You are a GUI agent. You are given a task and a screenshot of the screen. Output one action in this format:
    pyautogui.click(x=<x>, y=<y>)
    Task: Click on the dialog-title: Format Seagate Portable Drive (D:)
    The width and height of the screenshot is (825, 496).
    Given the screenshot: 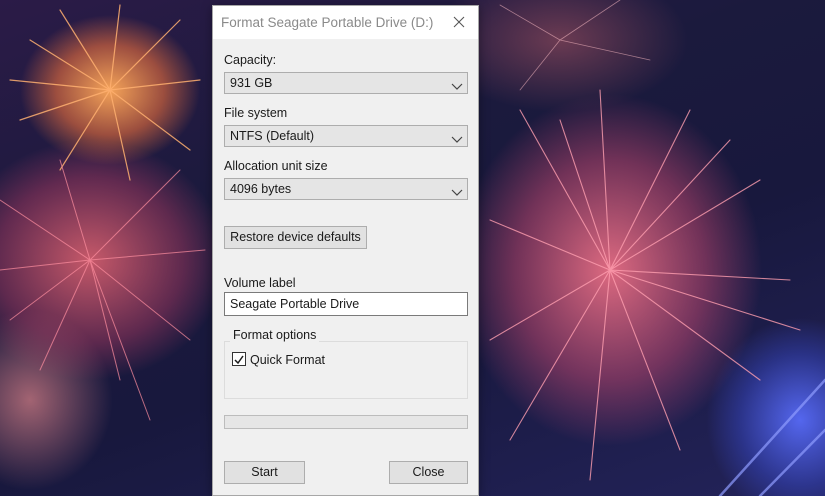 What is the action you would take?
    pyautogui.click(x=327, y=22)
    